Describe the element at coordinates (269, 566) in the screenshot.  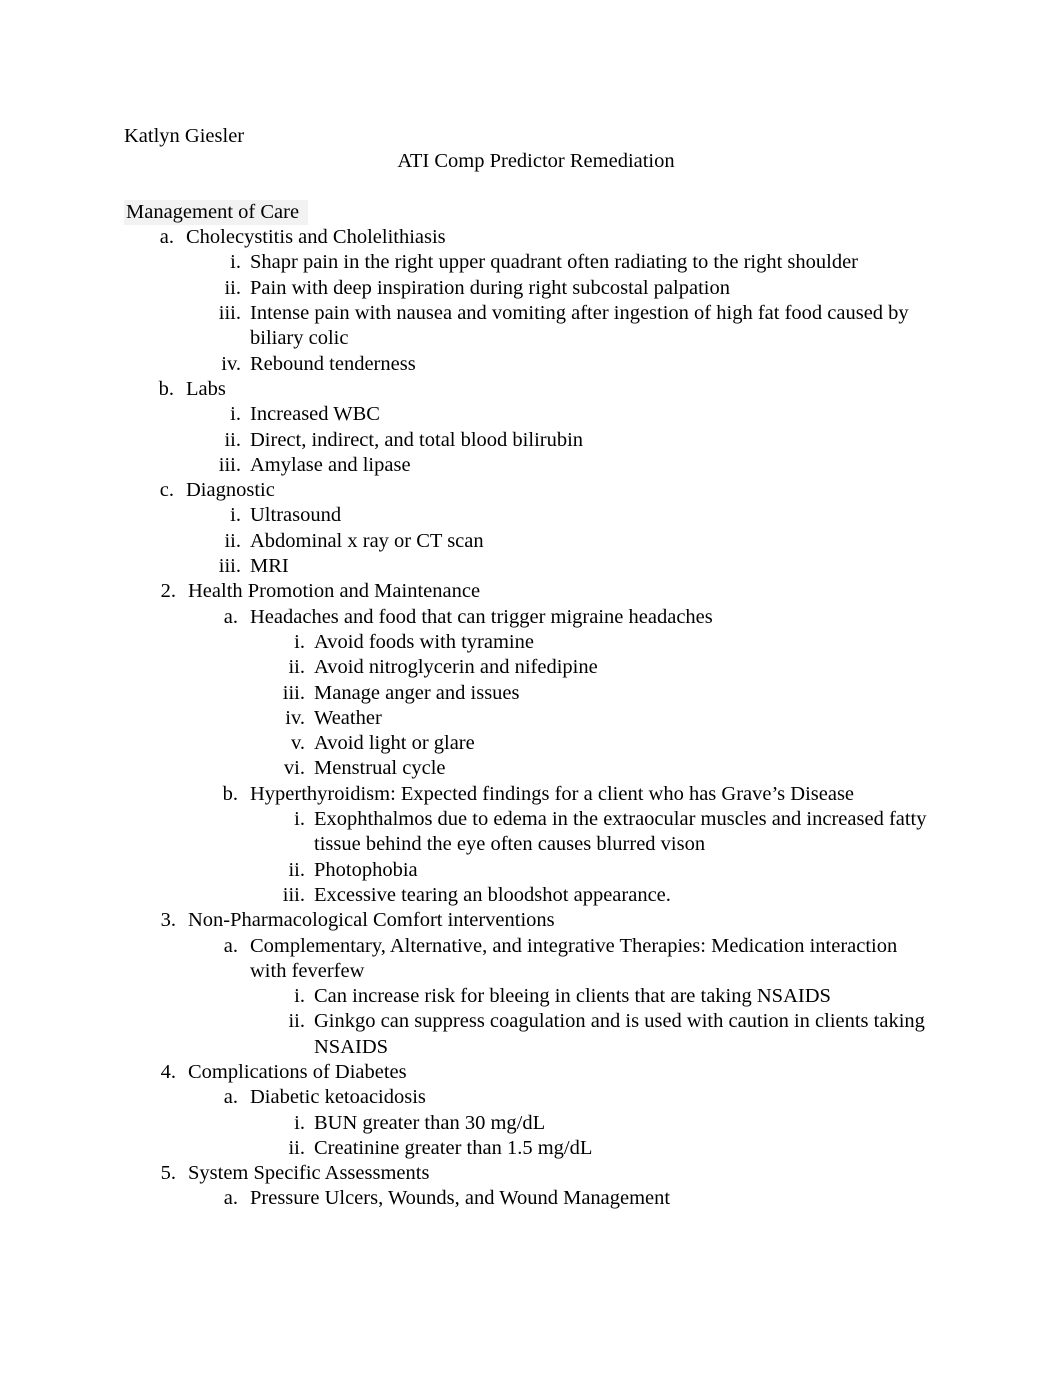
I see `outline-item-text: MRI` at that location.